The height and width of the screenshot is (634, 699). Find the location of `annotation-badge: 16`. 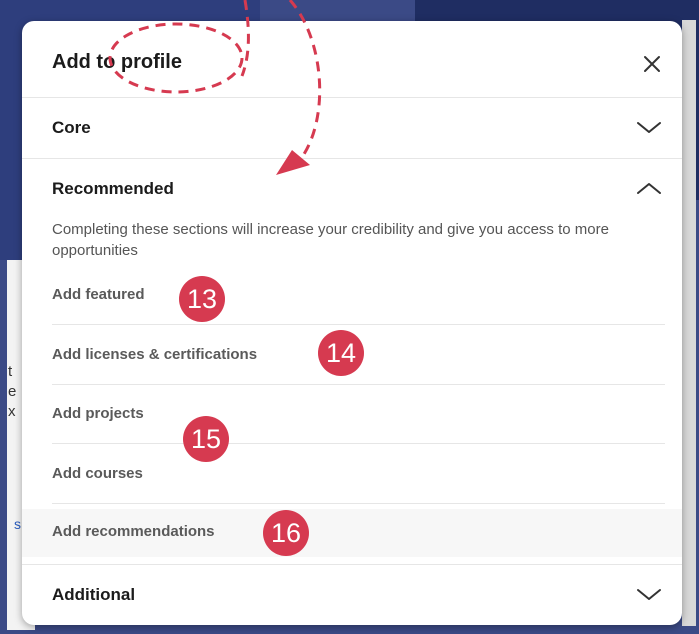

annotation-badge: 16 is located at coordinates (286, 533).